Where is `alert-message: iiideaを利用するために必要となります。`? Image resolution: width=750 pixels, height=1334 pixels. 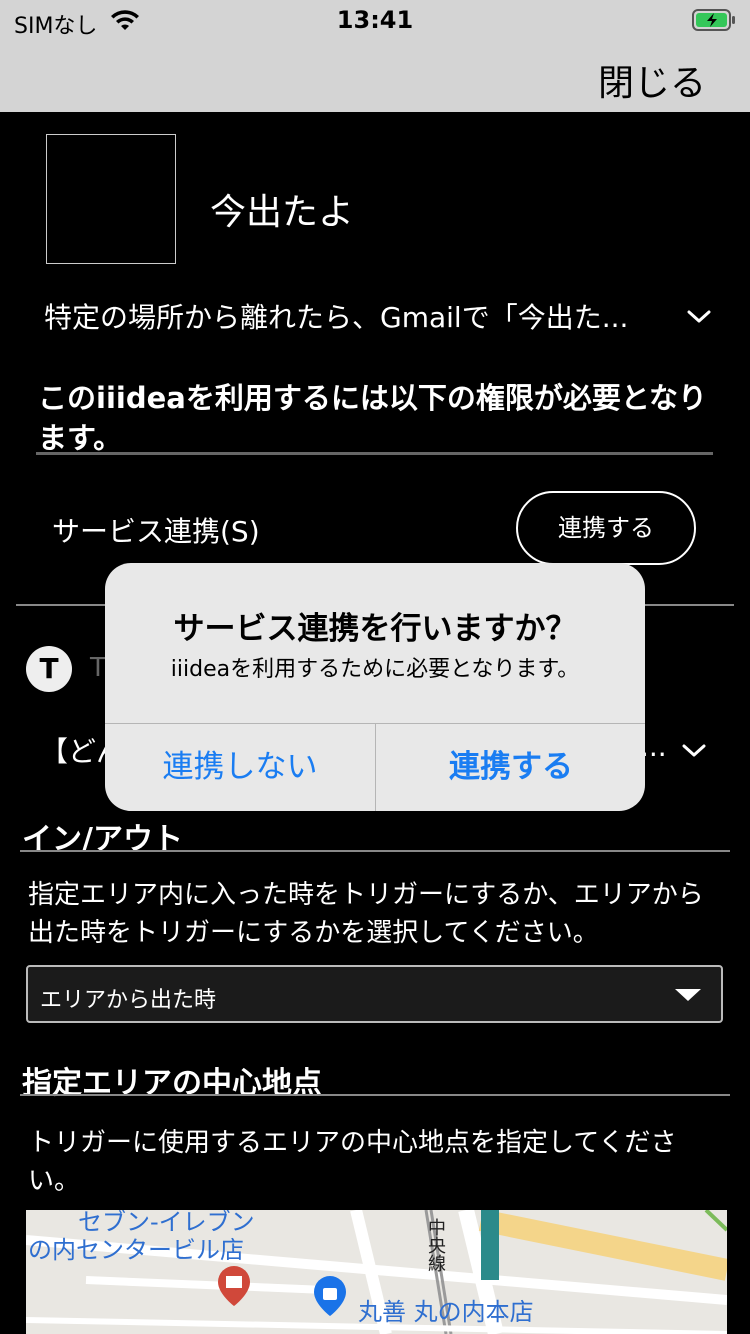
alert-message: iiideaを利用するために必要となります。 is located at coordinates (375, 669).